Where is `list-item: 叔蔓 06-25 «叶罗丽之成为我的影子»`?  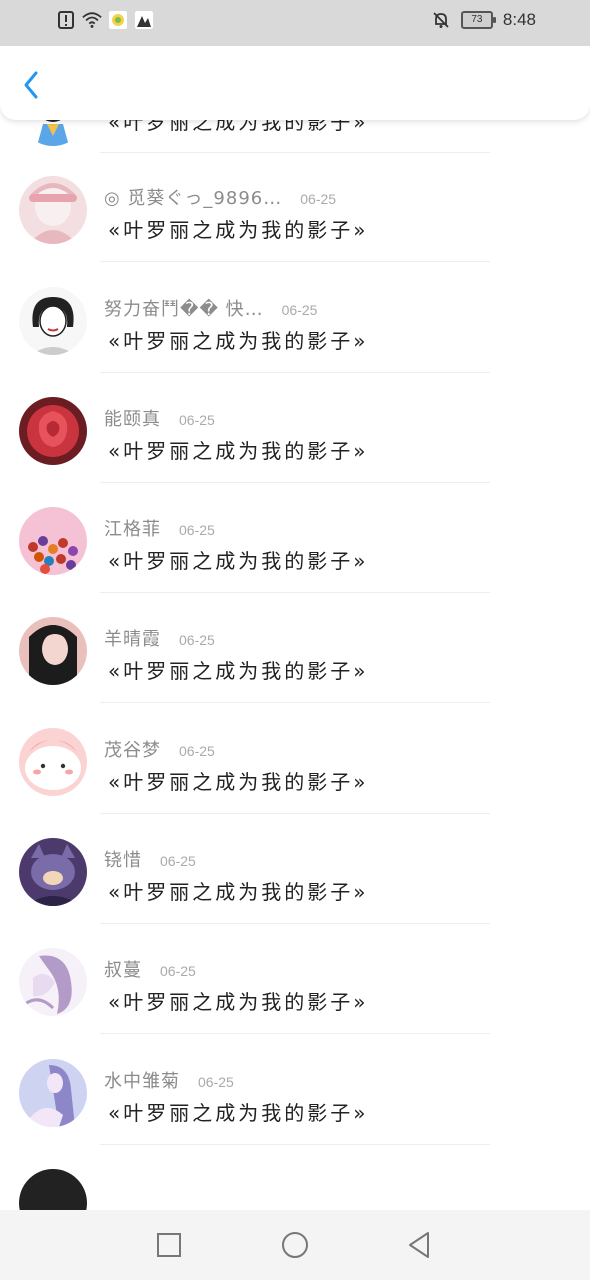
list-item: 叔蔓 06-25 «叶罗丽之成为我的影子» is located at coordinates (295, 979).